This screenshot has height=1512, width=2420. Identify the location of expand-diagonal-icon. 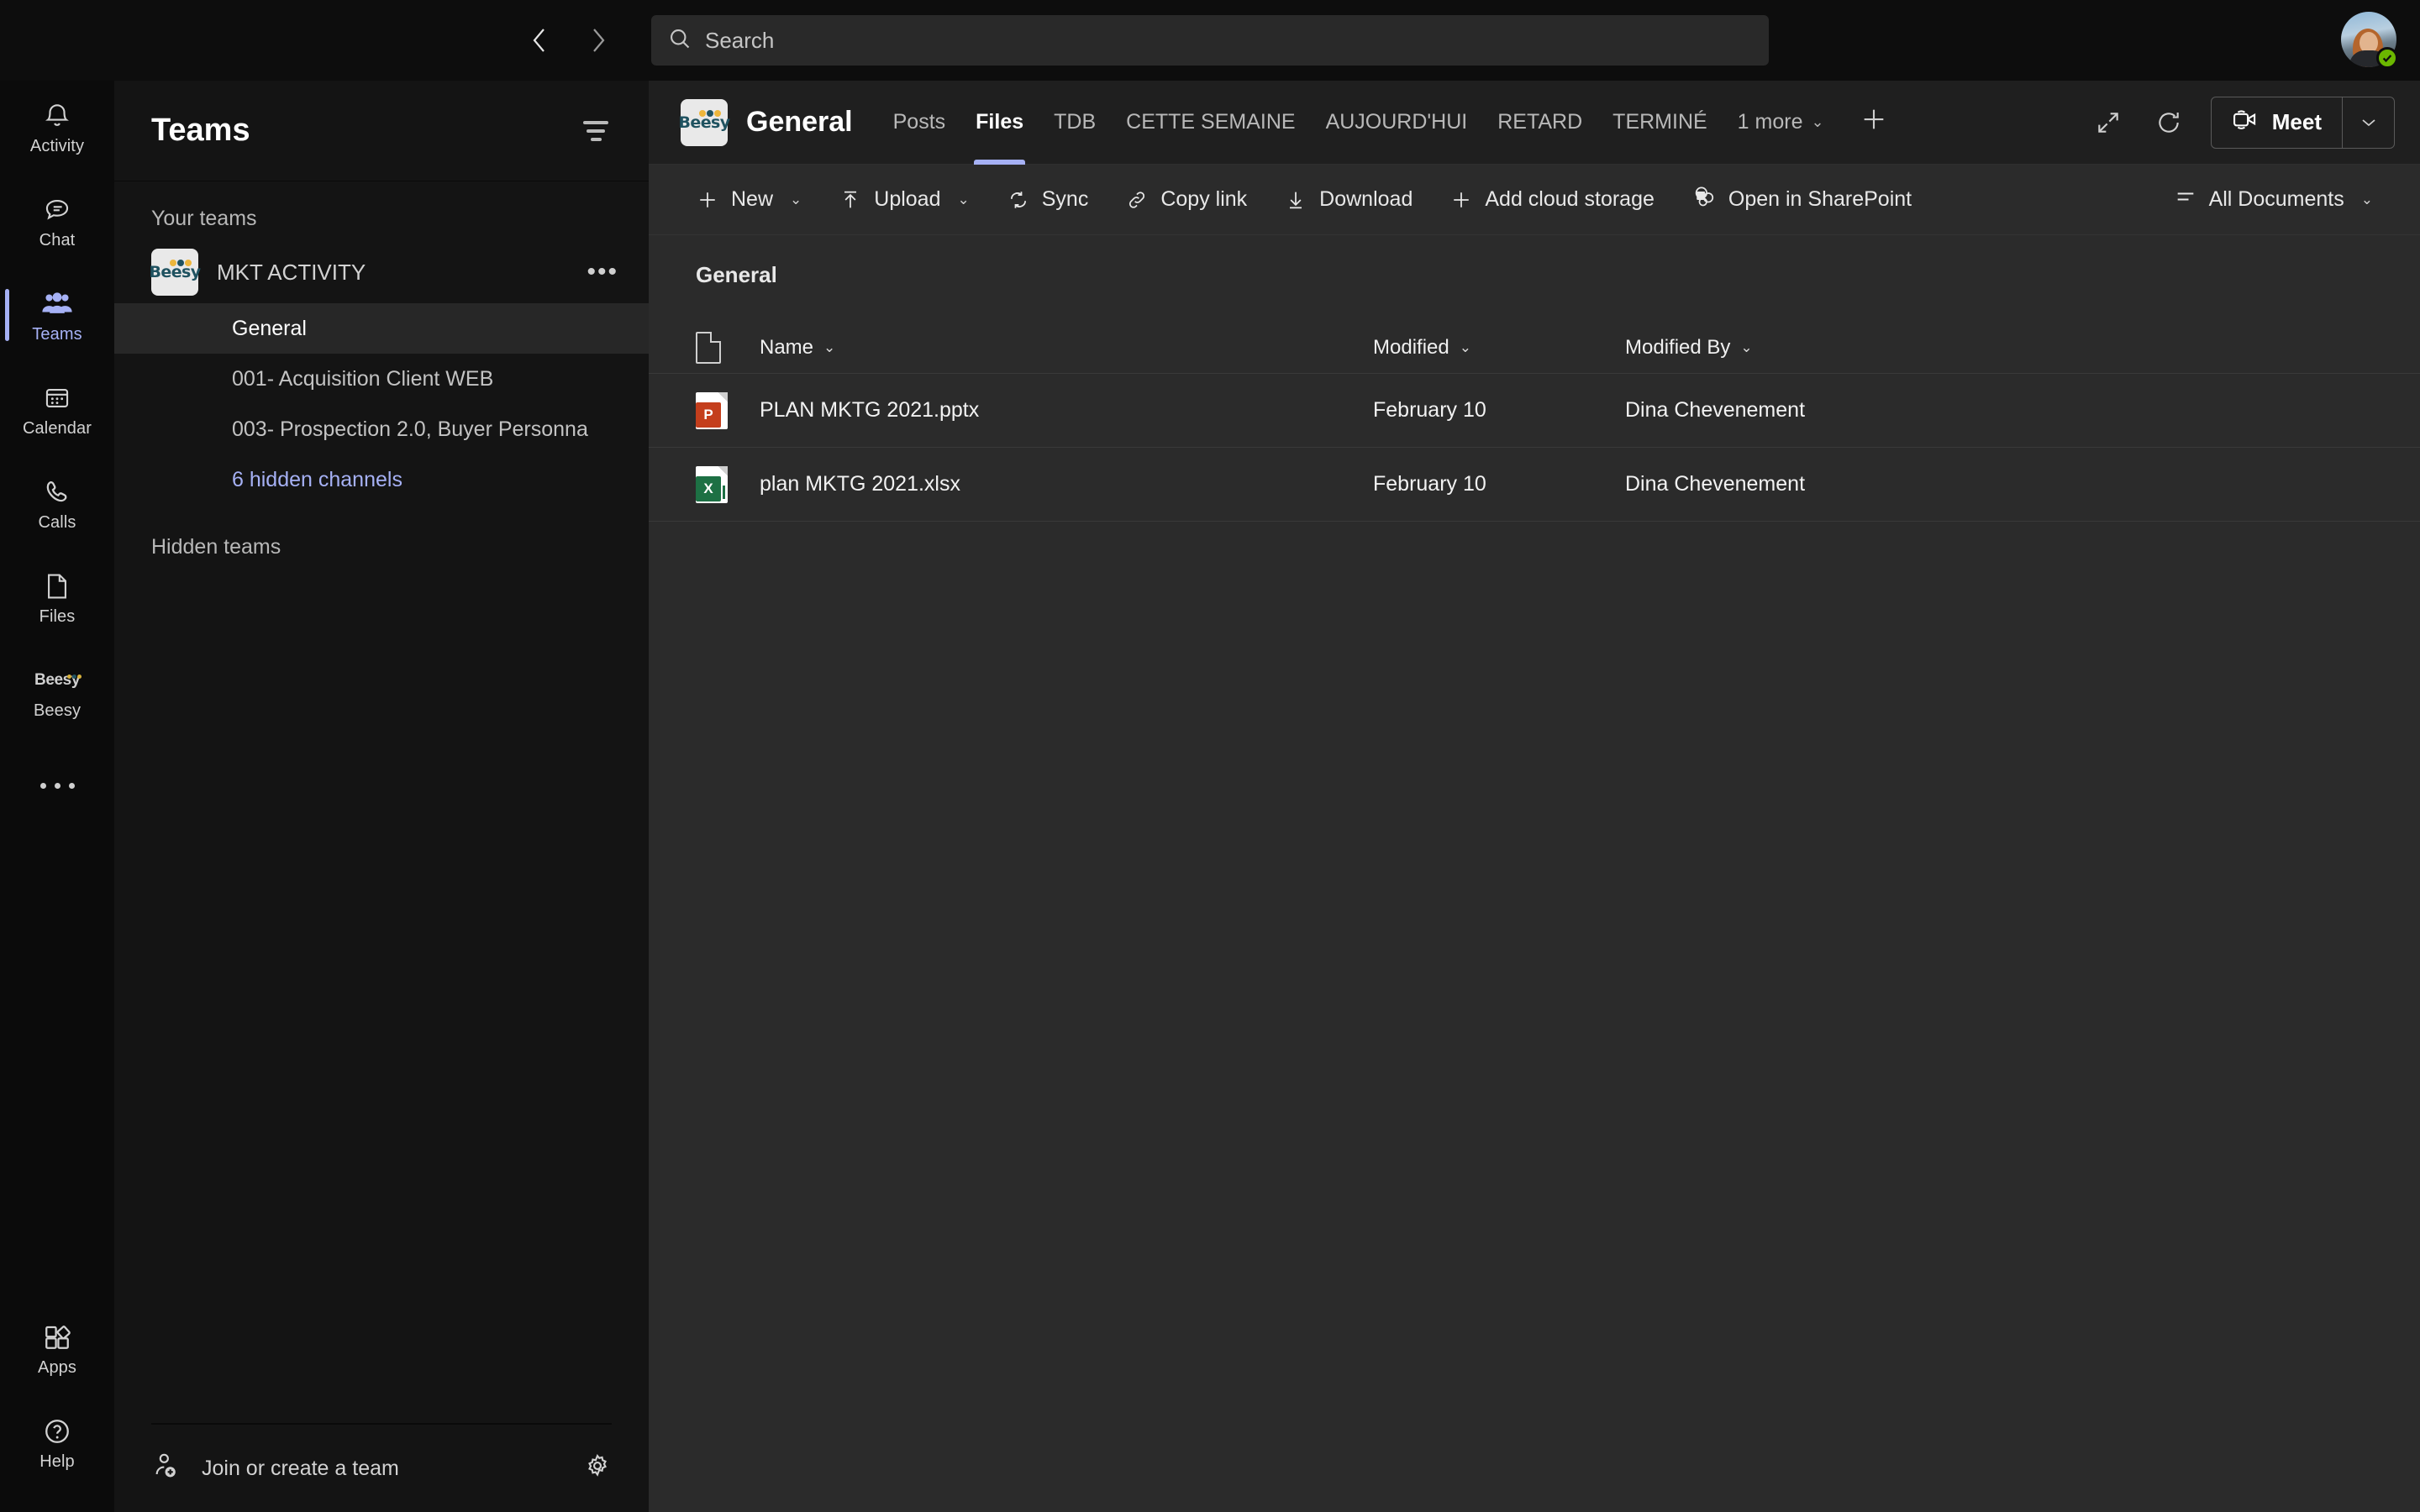
(2108, 122).